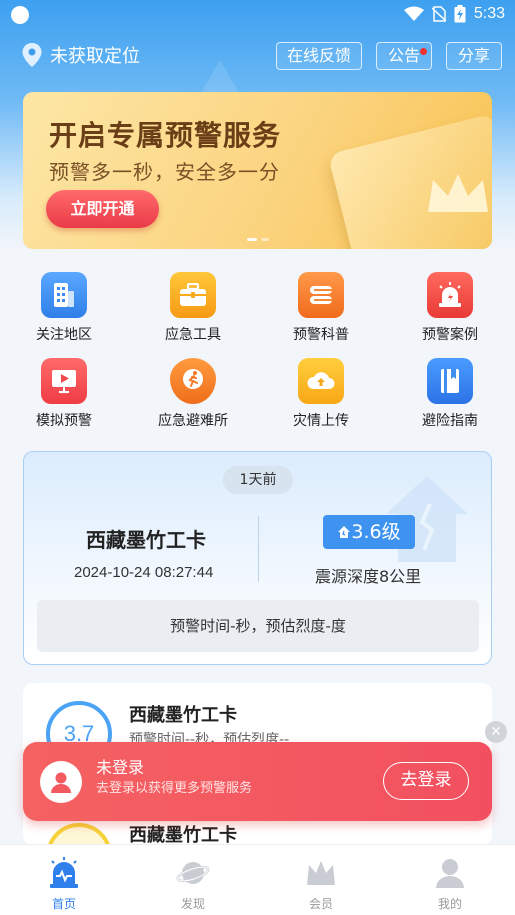 This screenshot has width=515, height=915. What do you see at coordinates (102, 209) in the screenshot?
I see `activate-now-button: 立即开通` at bounding box center [102, 209].